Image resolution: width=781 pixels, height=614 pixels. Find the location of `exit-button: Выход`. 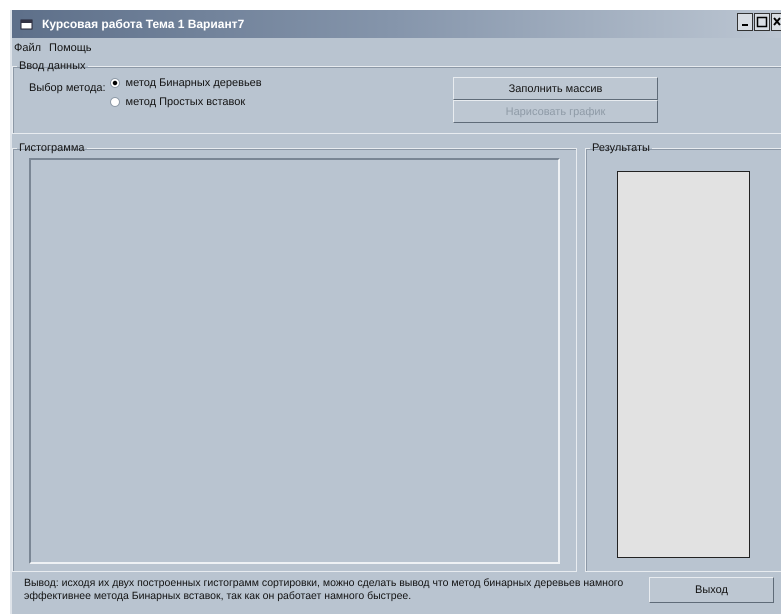

exit-button: Выход is located at coordinates (711, 590).